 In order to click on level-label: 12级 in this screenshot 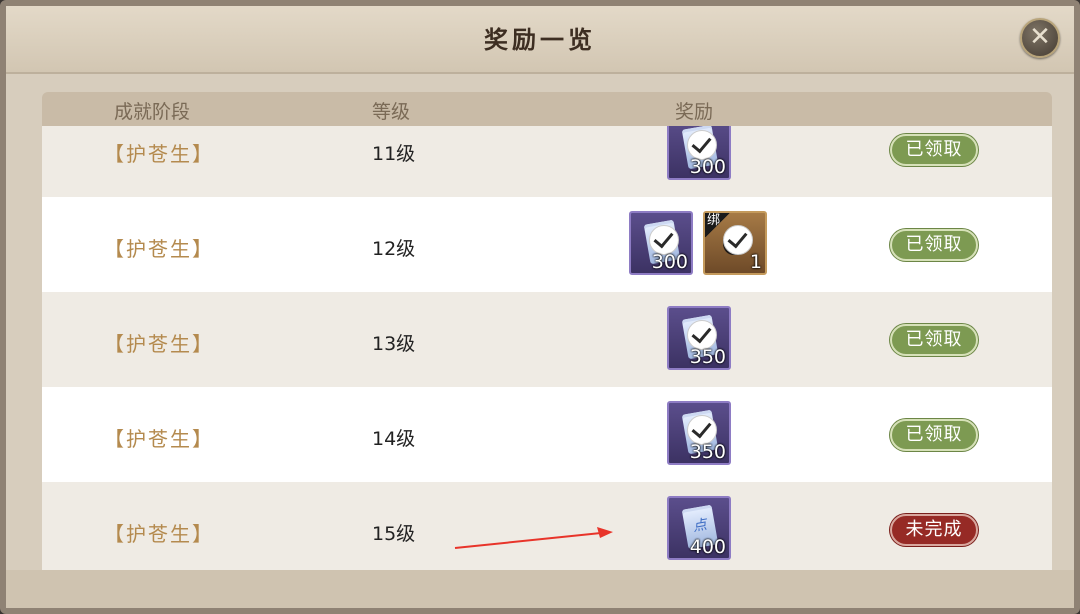, I will do `click(394, 248)`.